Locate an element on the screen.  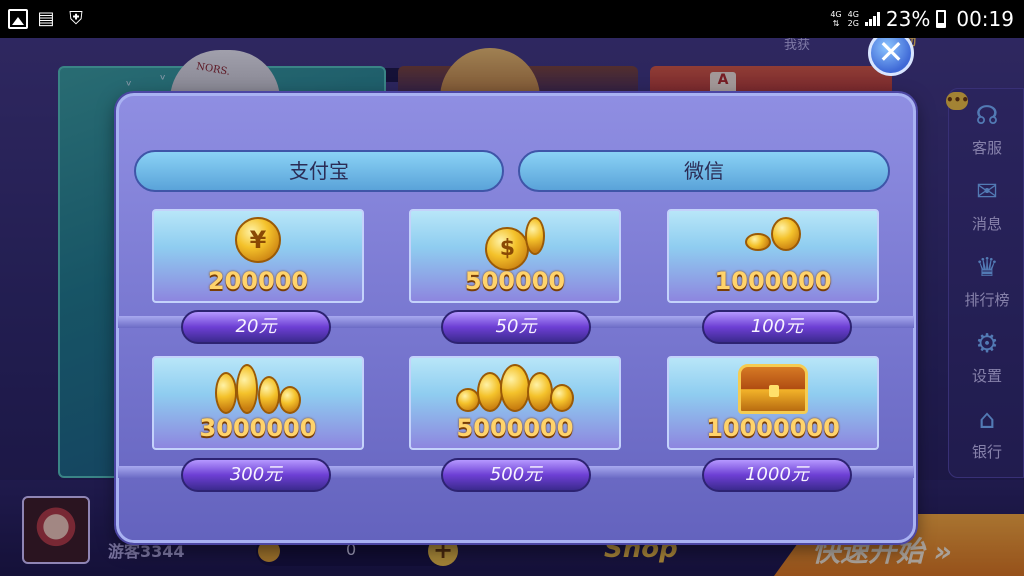
package-amount: 500000 is located at coordinates (515, 281).